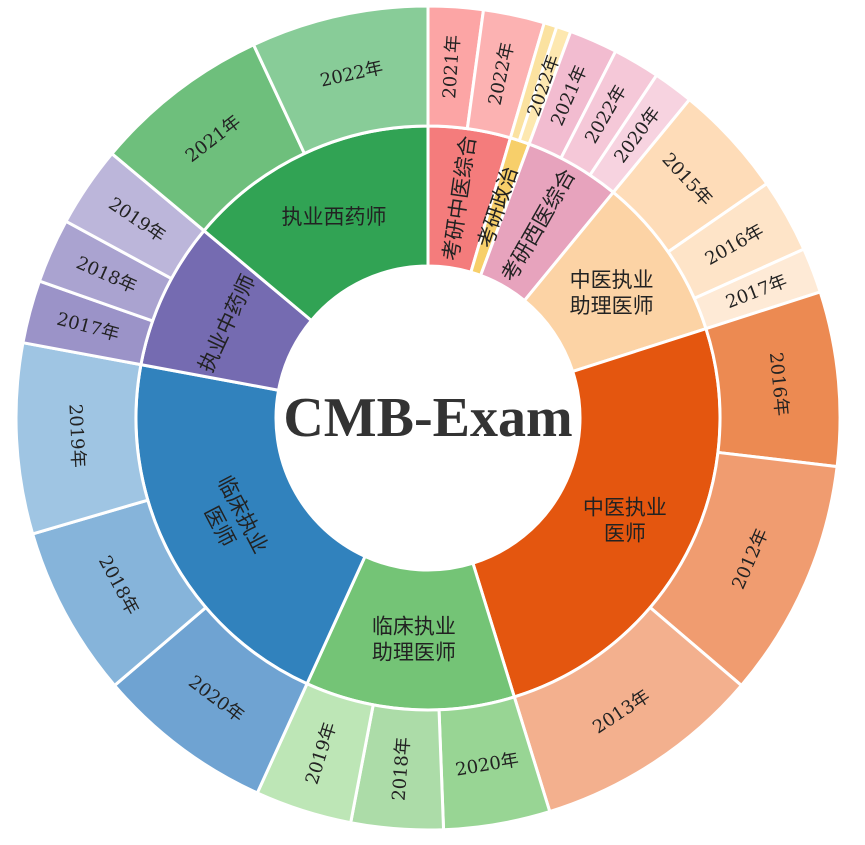 The width and height of the screenshot is (865, 845). I want to click on outer-label-18: 2019年, so click(76, 435).